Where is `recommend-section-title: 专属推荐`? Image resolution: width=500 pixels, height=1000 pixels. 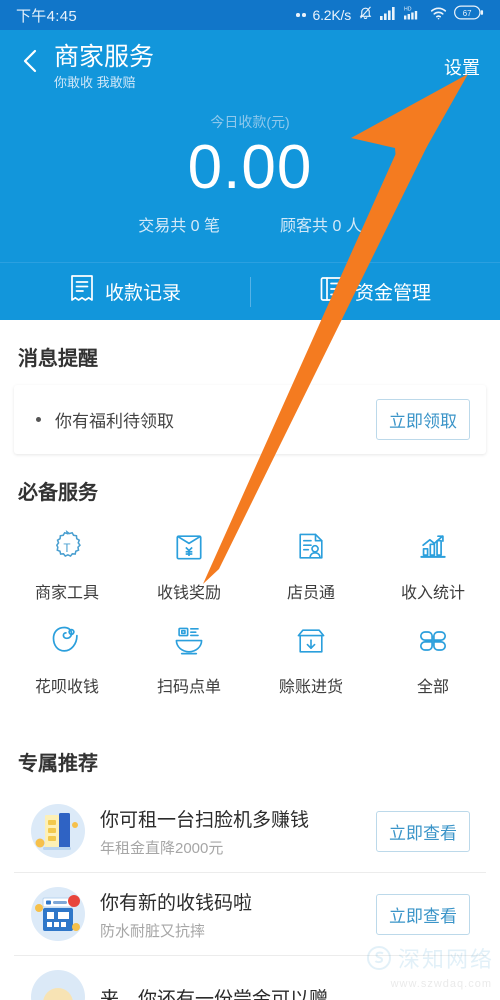 recommend-section-title: 专属推荐 is located at coordinates (58, 764).